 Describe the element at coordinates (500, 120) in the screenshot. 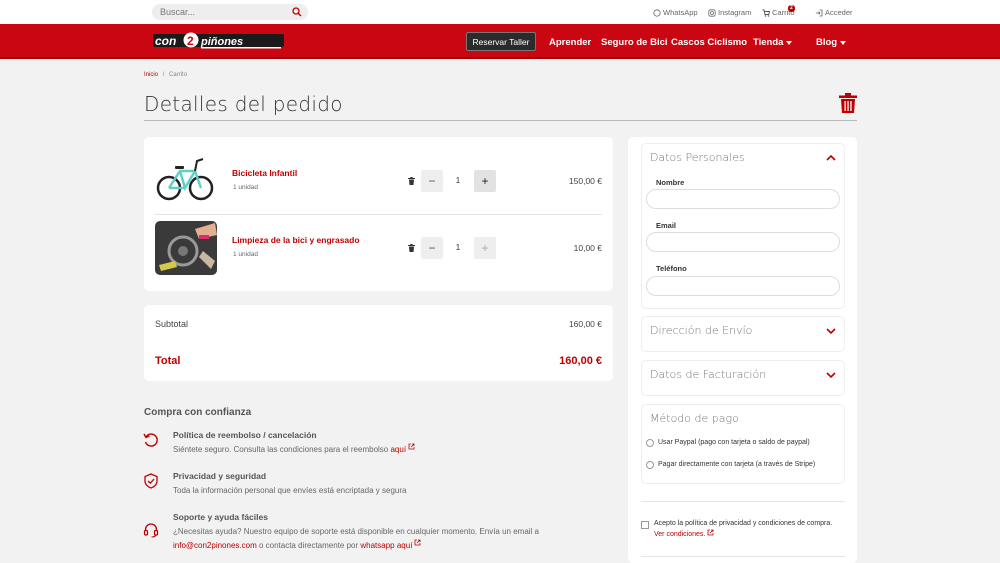

I see `title-divider` at that location.